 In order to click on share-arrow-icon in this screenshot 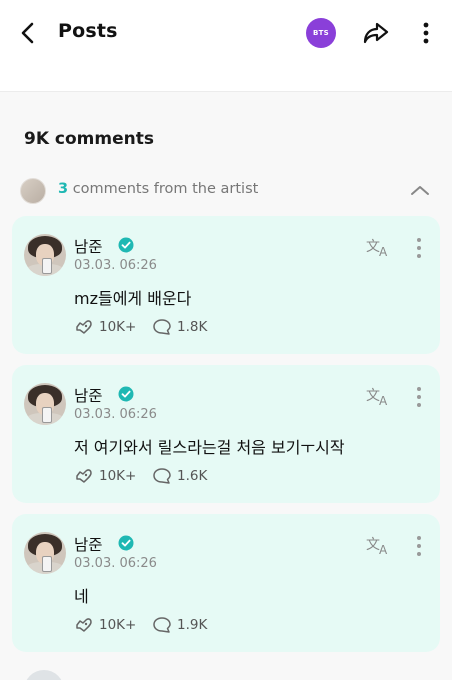, I will do `click(376, 33)`.